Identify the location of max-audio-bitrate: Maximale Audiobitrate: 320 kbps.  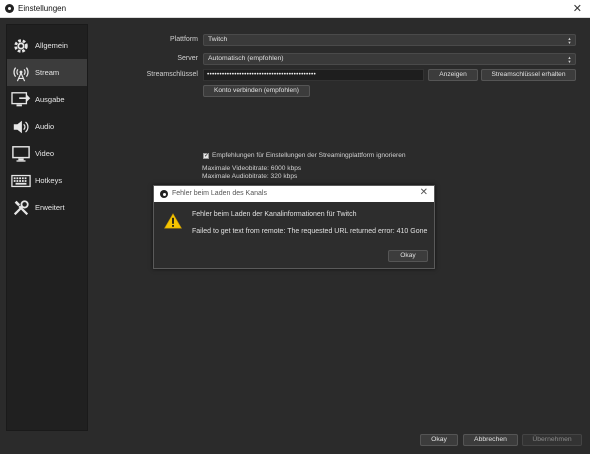
(250, 176).